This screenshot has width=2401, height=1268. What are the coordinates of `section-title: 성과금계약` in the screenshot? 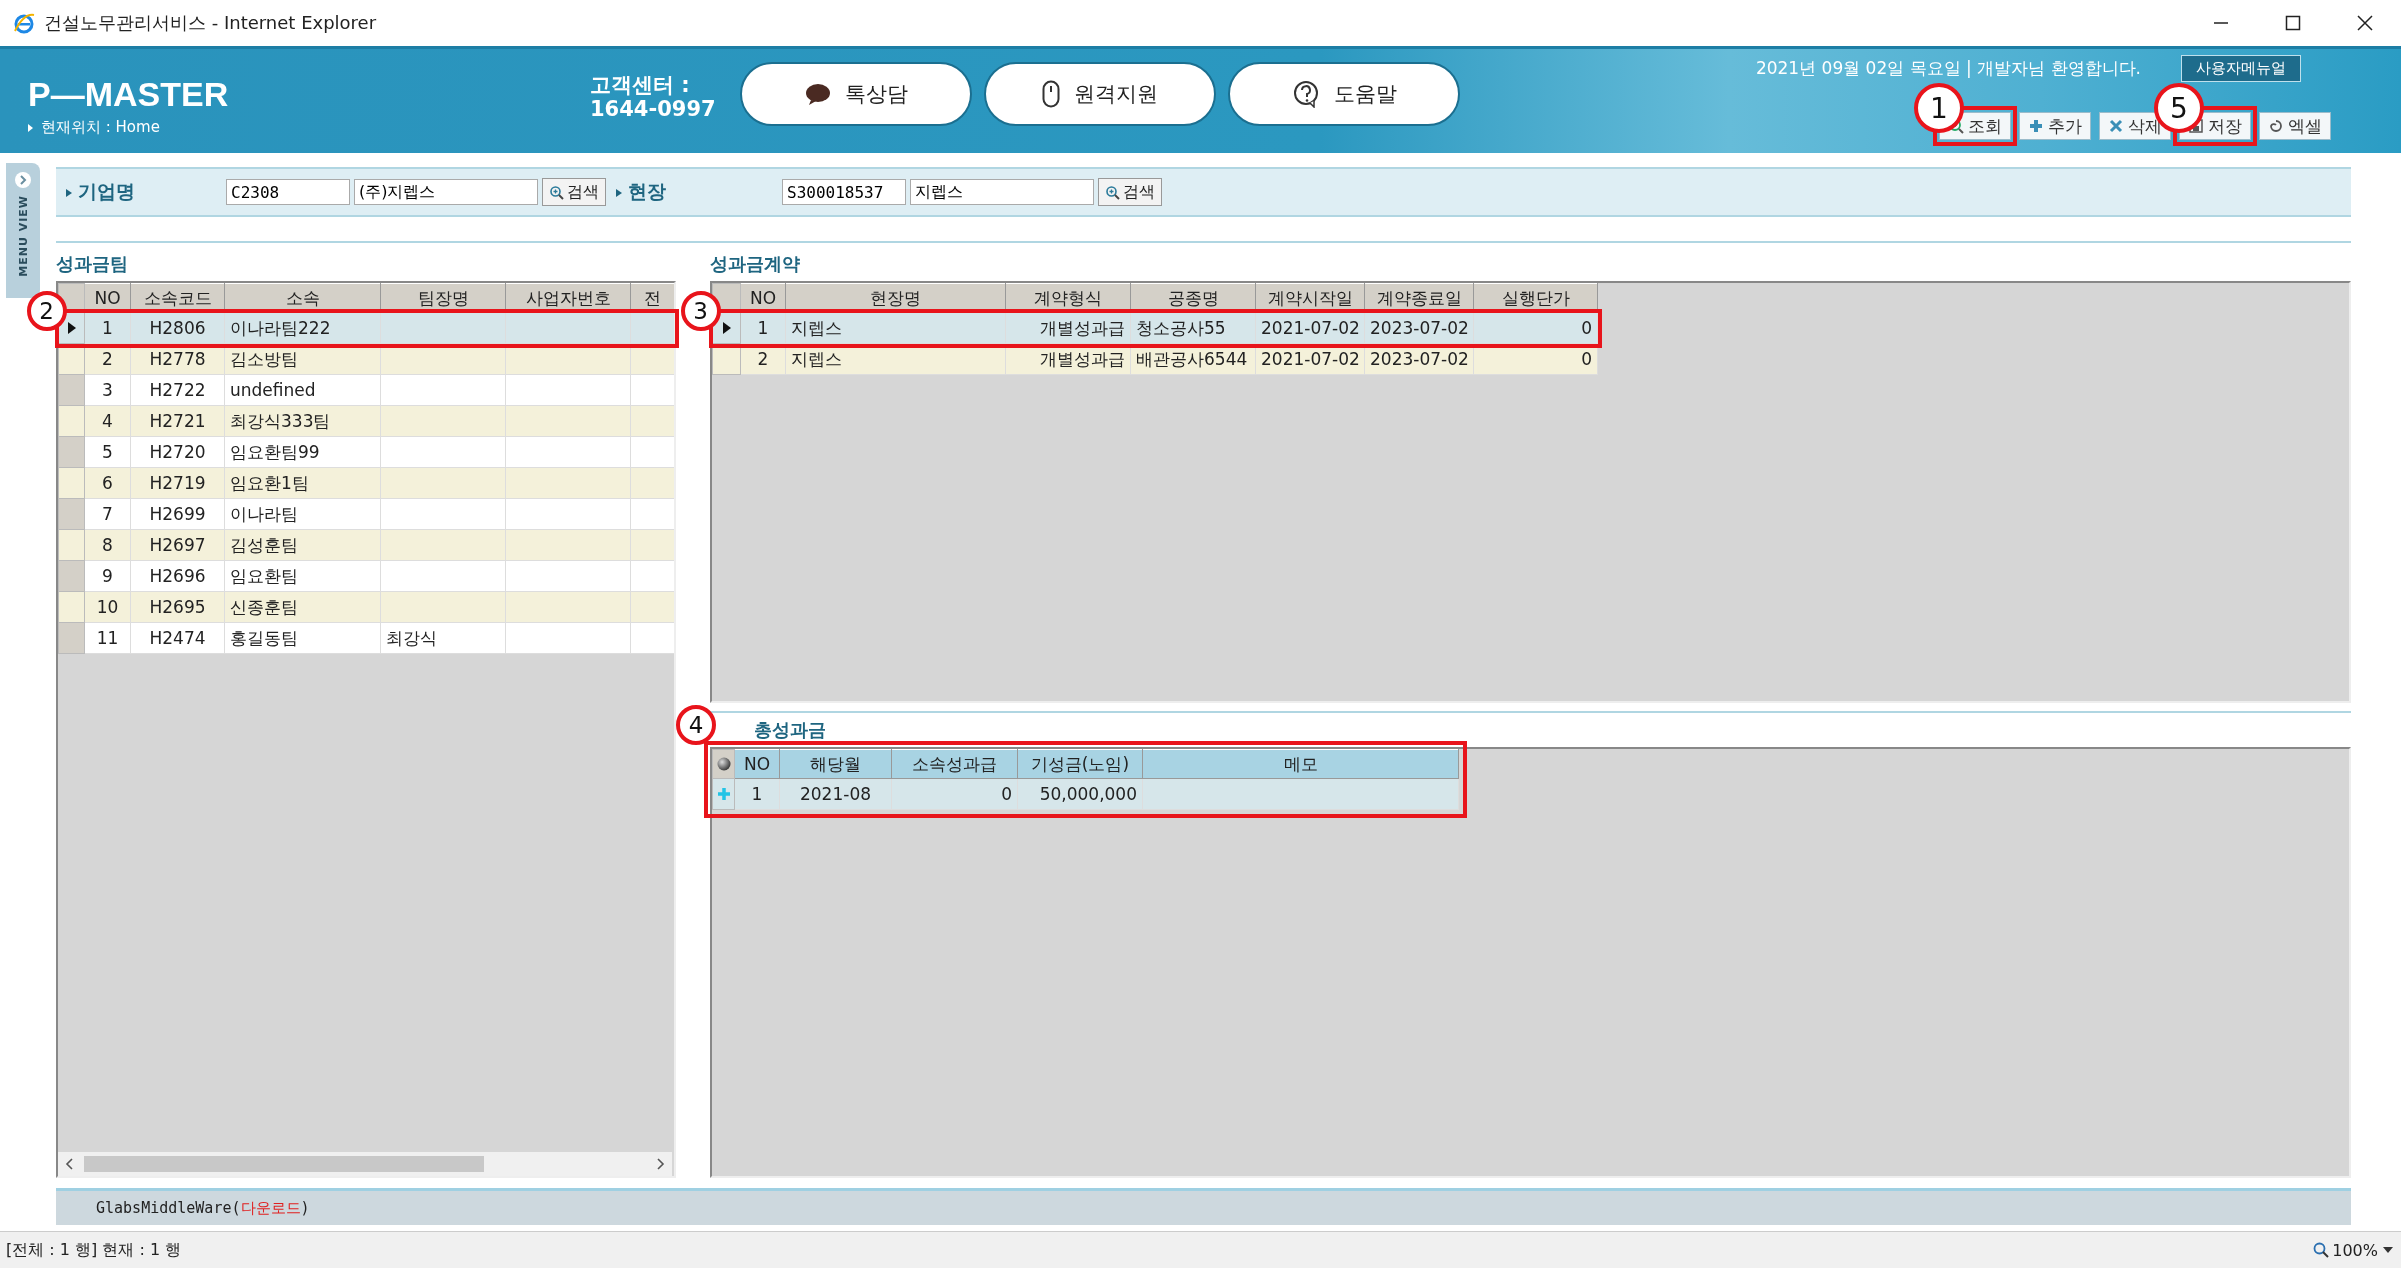 It's located at (755, 264).